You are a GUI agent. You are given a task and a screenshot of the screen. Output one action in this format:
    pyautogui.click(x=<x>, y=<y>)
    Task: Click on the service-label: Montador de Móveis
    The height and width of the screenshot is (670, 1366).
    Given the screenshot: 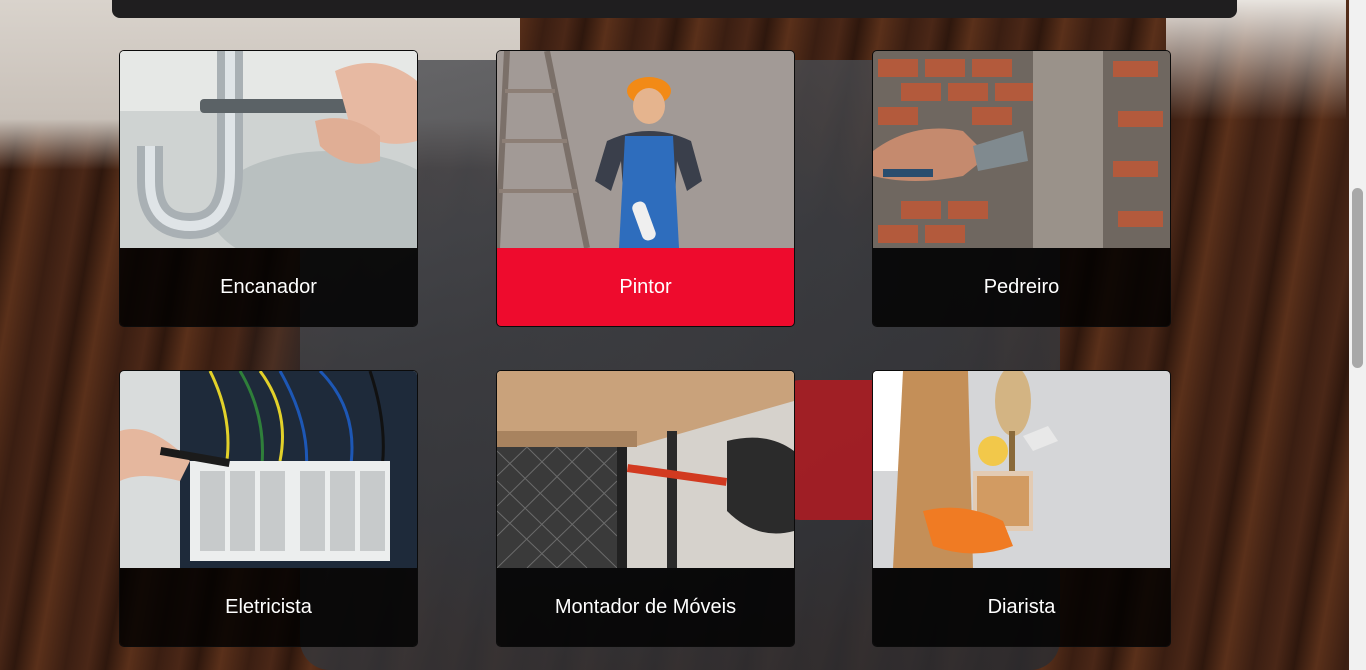 What is the action you would take?
    pyautogui.click(x=645, y=606)
    